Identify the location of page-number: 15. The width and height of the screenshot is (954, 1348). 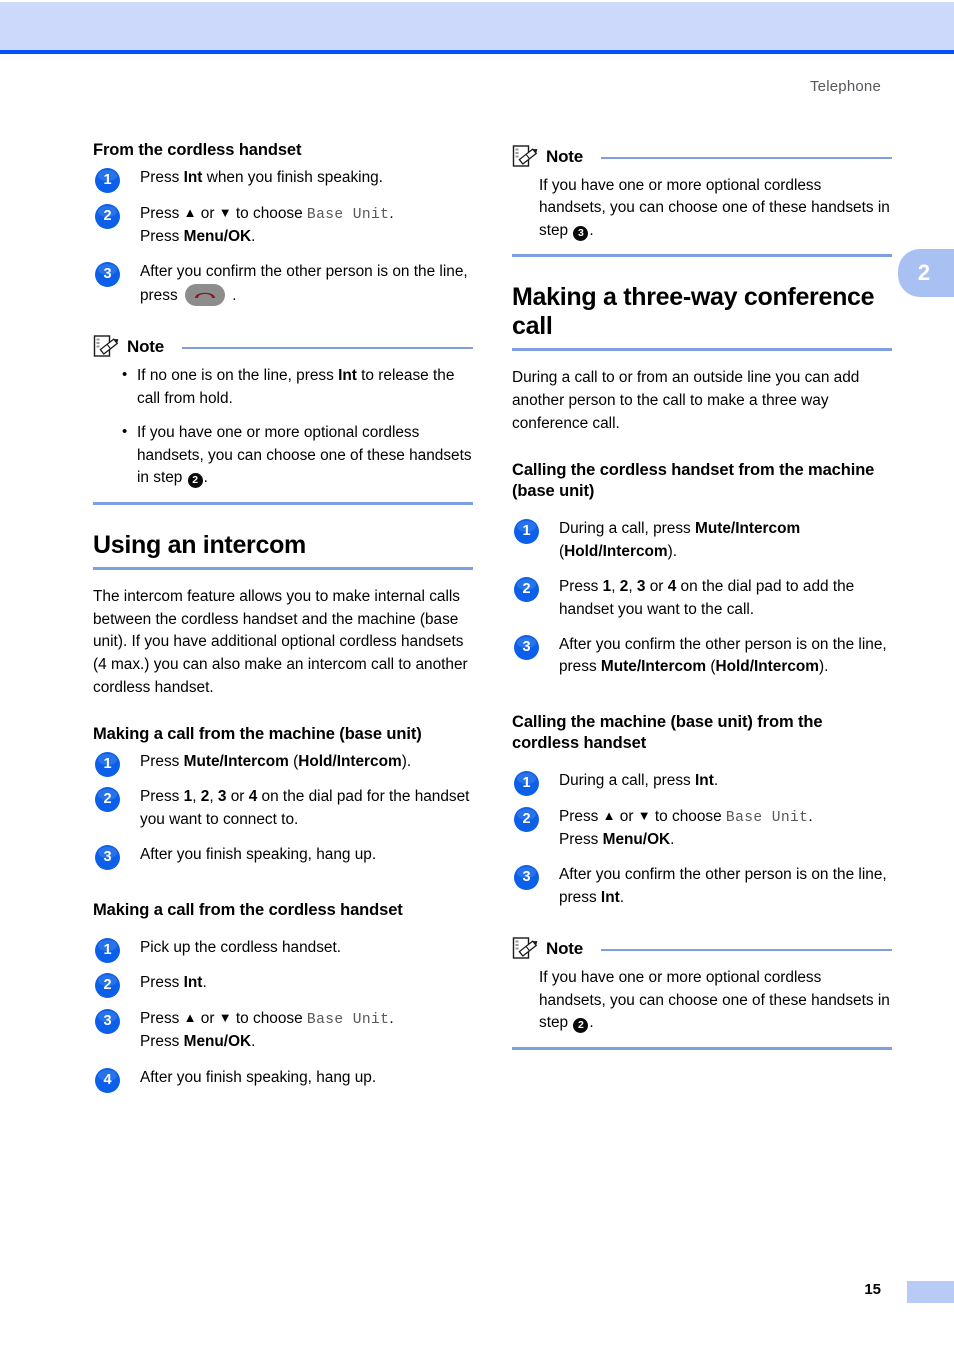
(872, 1289).